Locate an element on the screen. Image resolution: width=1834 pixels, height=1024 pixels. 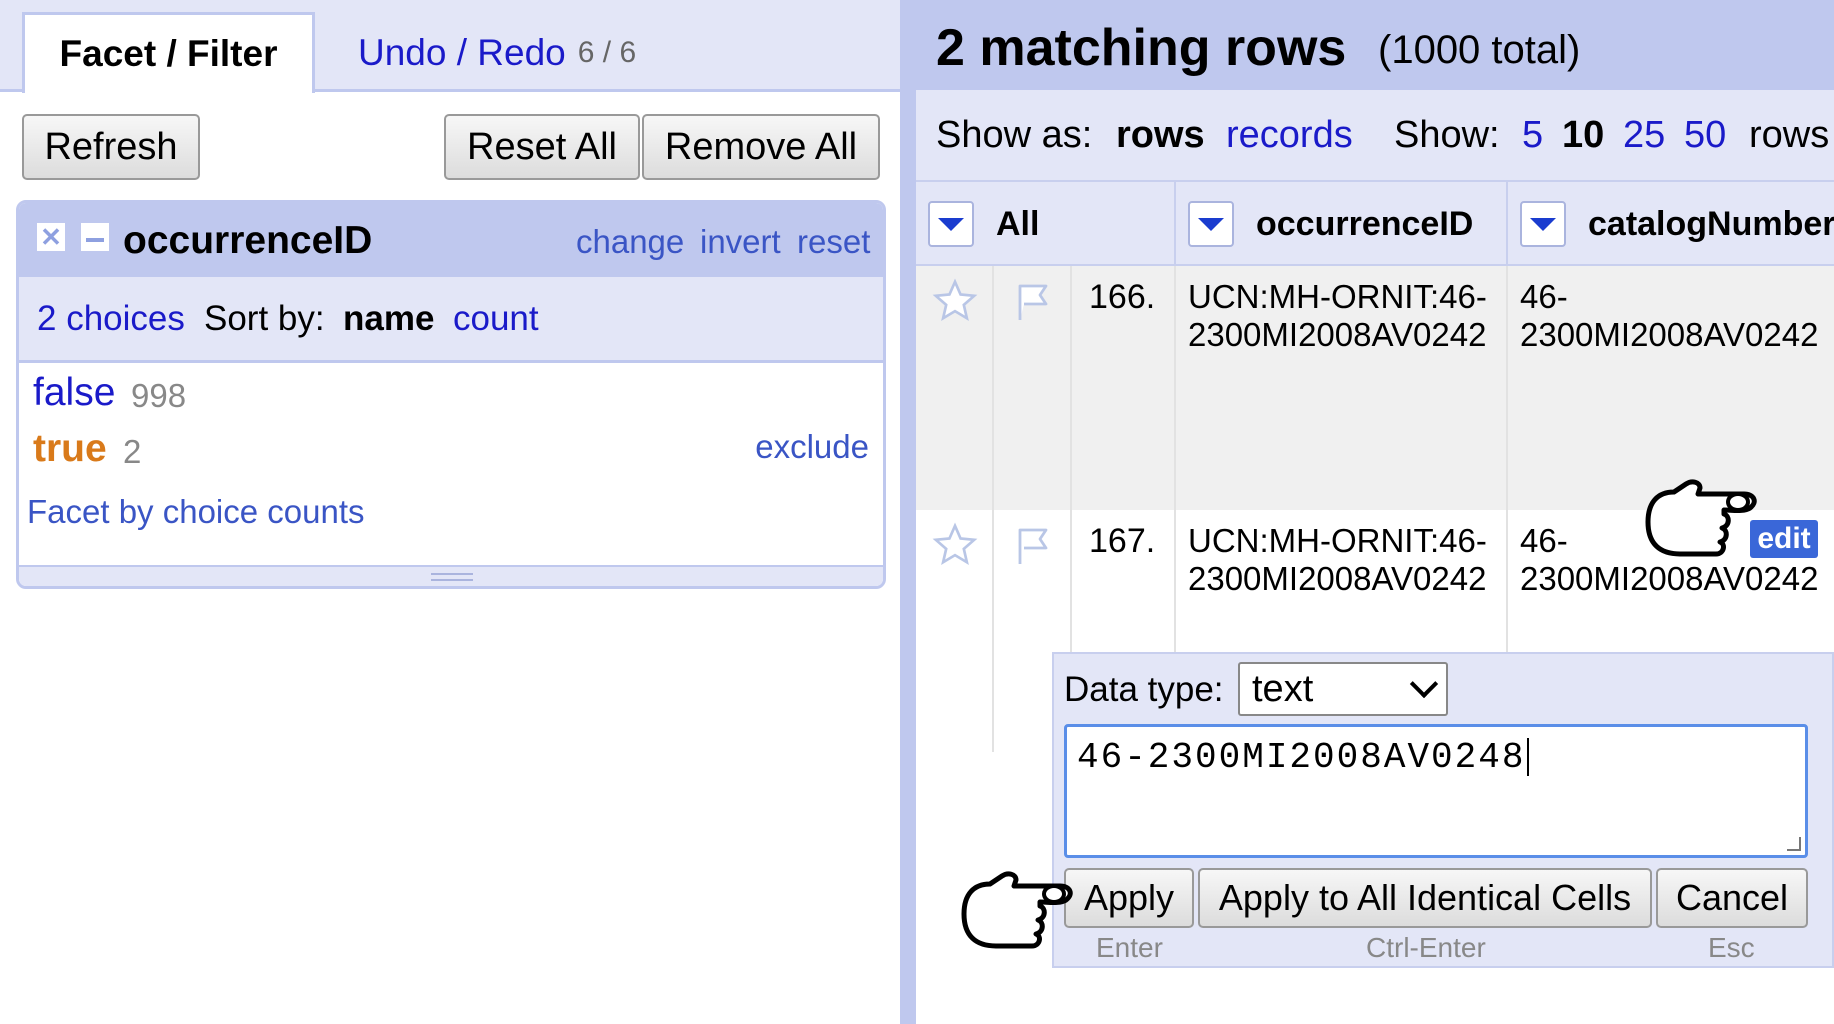
facet-invert-link: invert is located at coordinates (740, 242).